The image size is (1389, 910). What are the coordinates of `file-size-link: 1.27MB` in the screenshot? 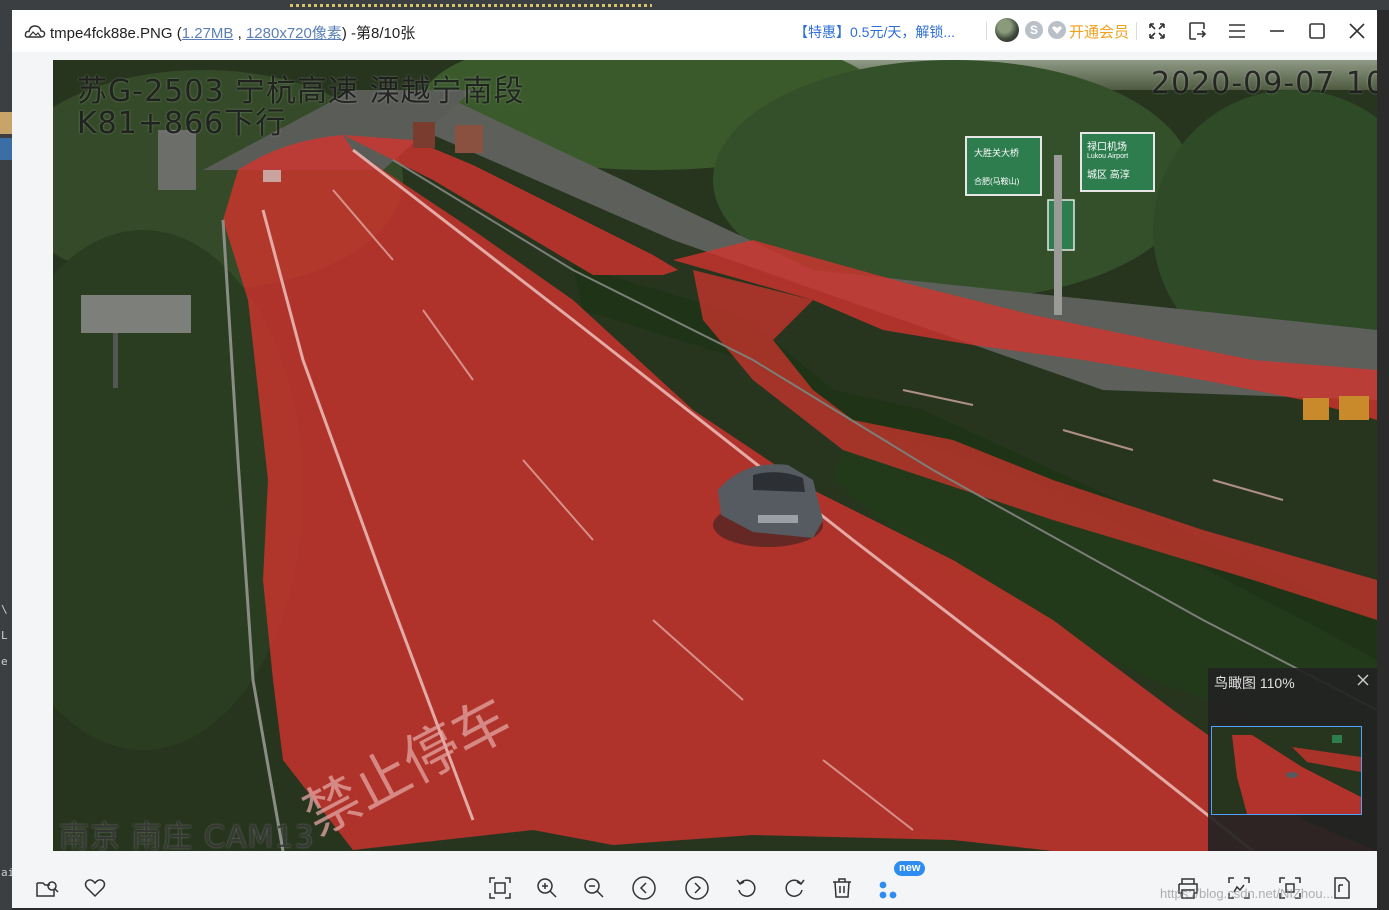 It's located at (208, 33).